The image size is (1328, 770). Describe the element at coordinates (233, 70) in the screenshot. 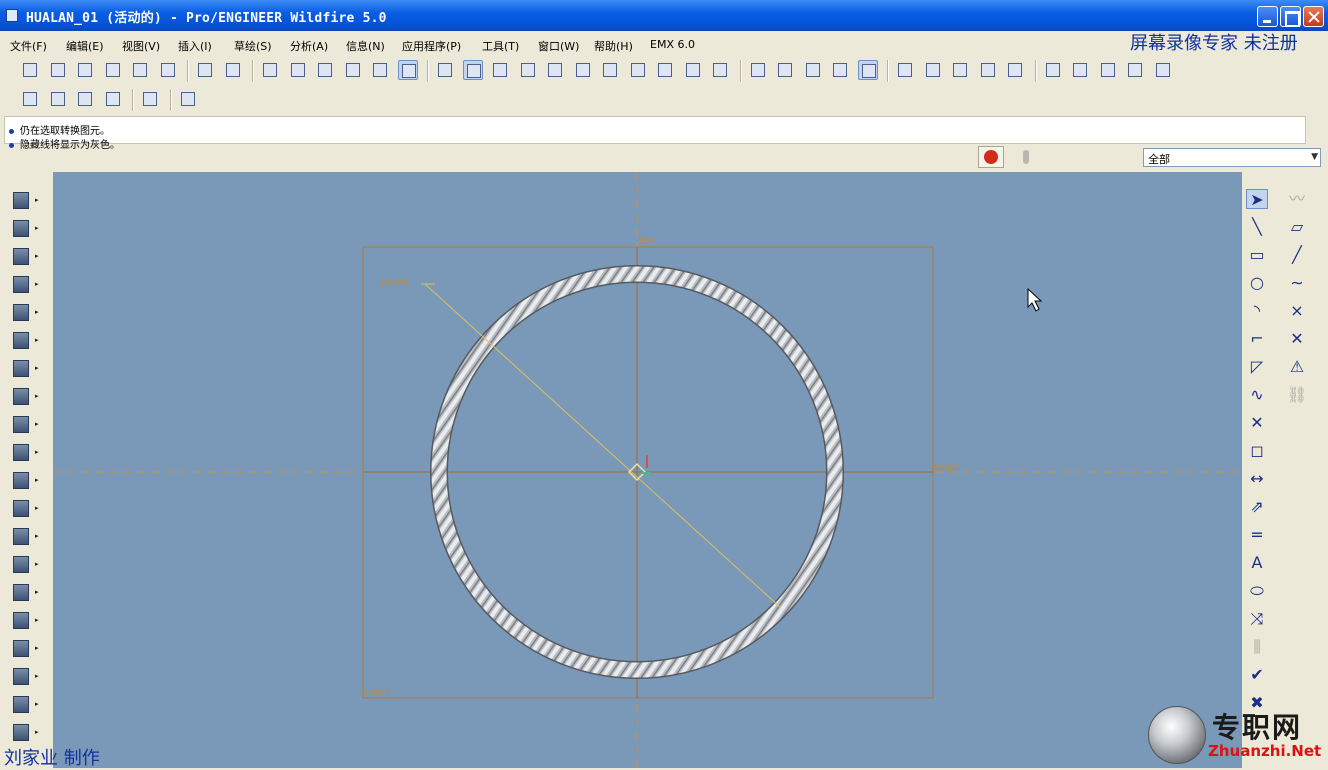

I see `redo-icon` at that location.